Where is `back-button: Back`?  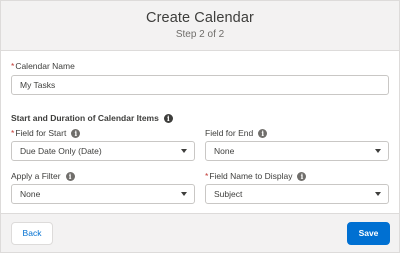
back-button: Back is located at coordinates (32, 233).